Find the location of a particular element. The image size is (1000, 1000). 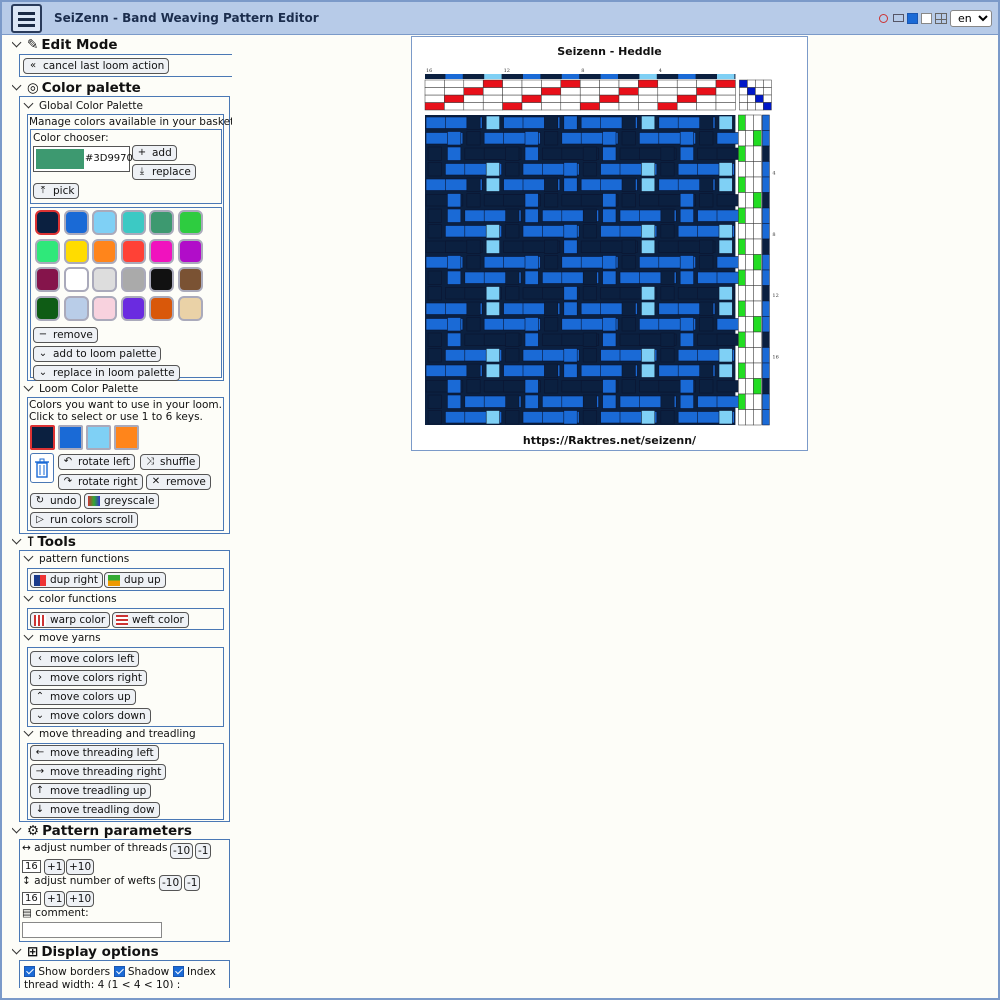

rotate-right-button: ↷ rotate right is located at coordinates (100, 482).